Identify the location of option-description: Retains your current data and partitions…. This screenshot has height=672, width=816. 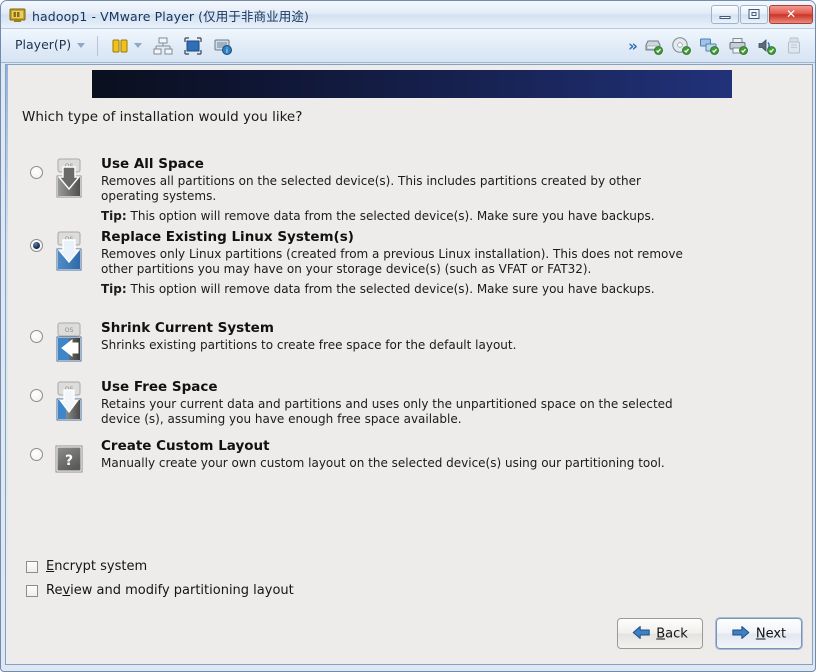
(387, 411).